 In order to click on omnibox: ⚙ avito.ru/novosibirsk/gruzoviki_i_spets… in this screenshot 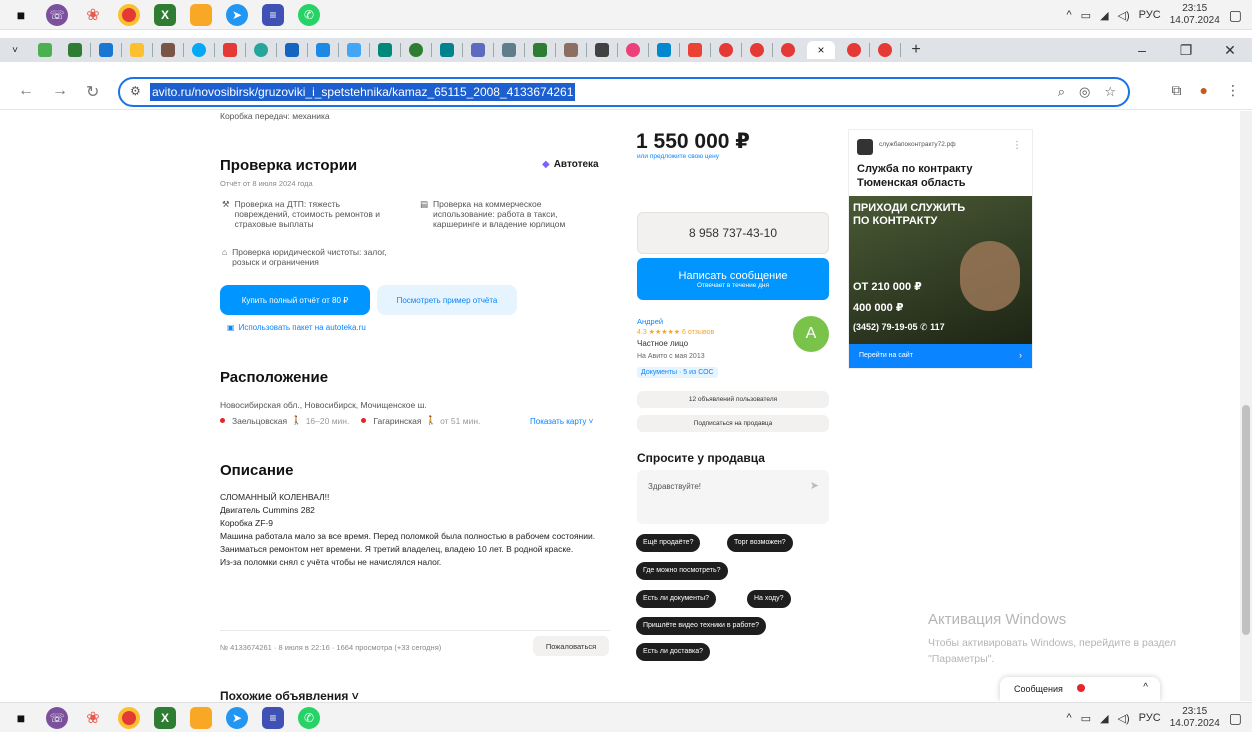, I will do `click(624, 92)`.